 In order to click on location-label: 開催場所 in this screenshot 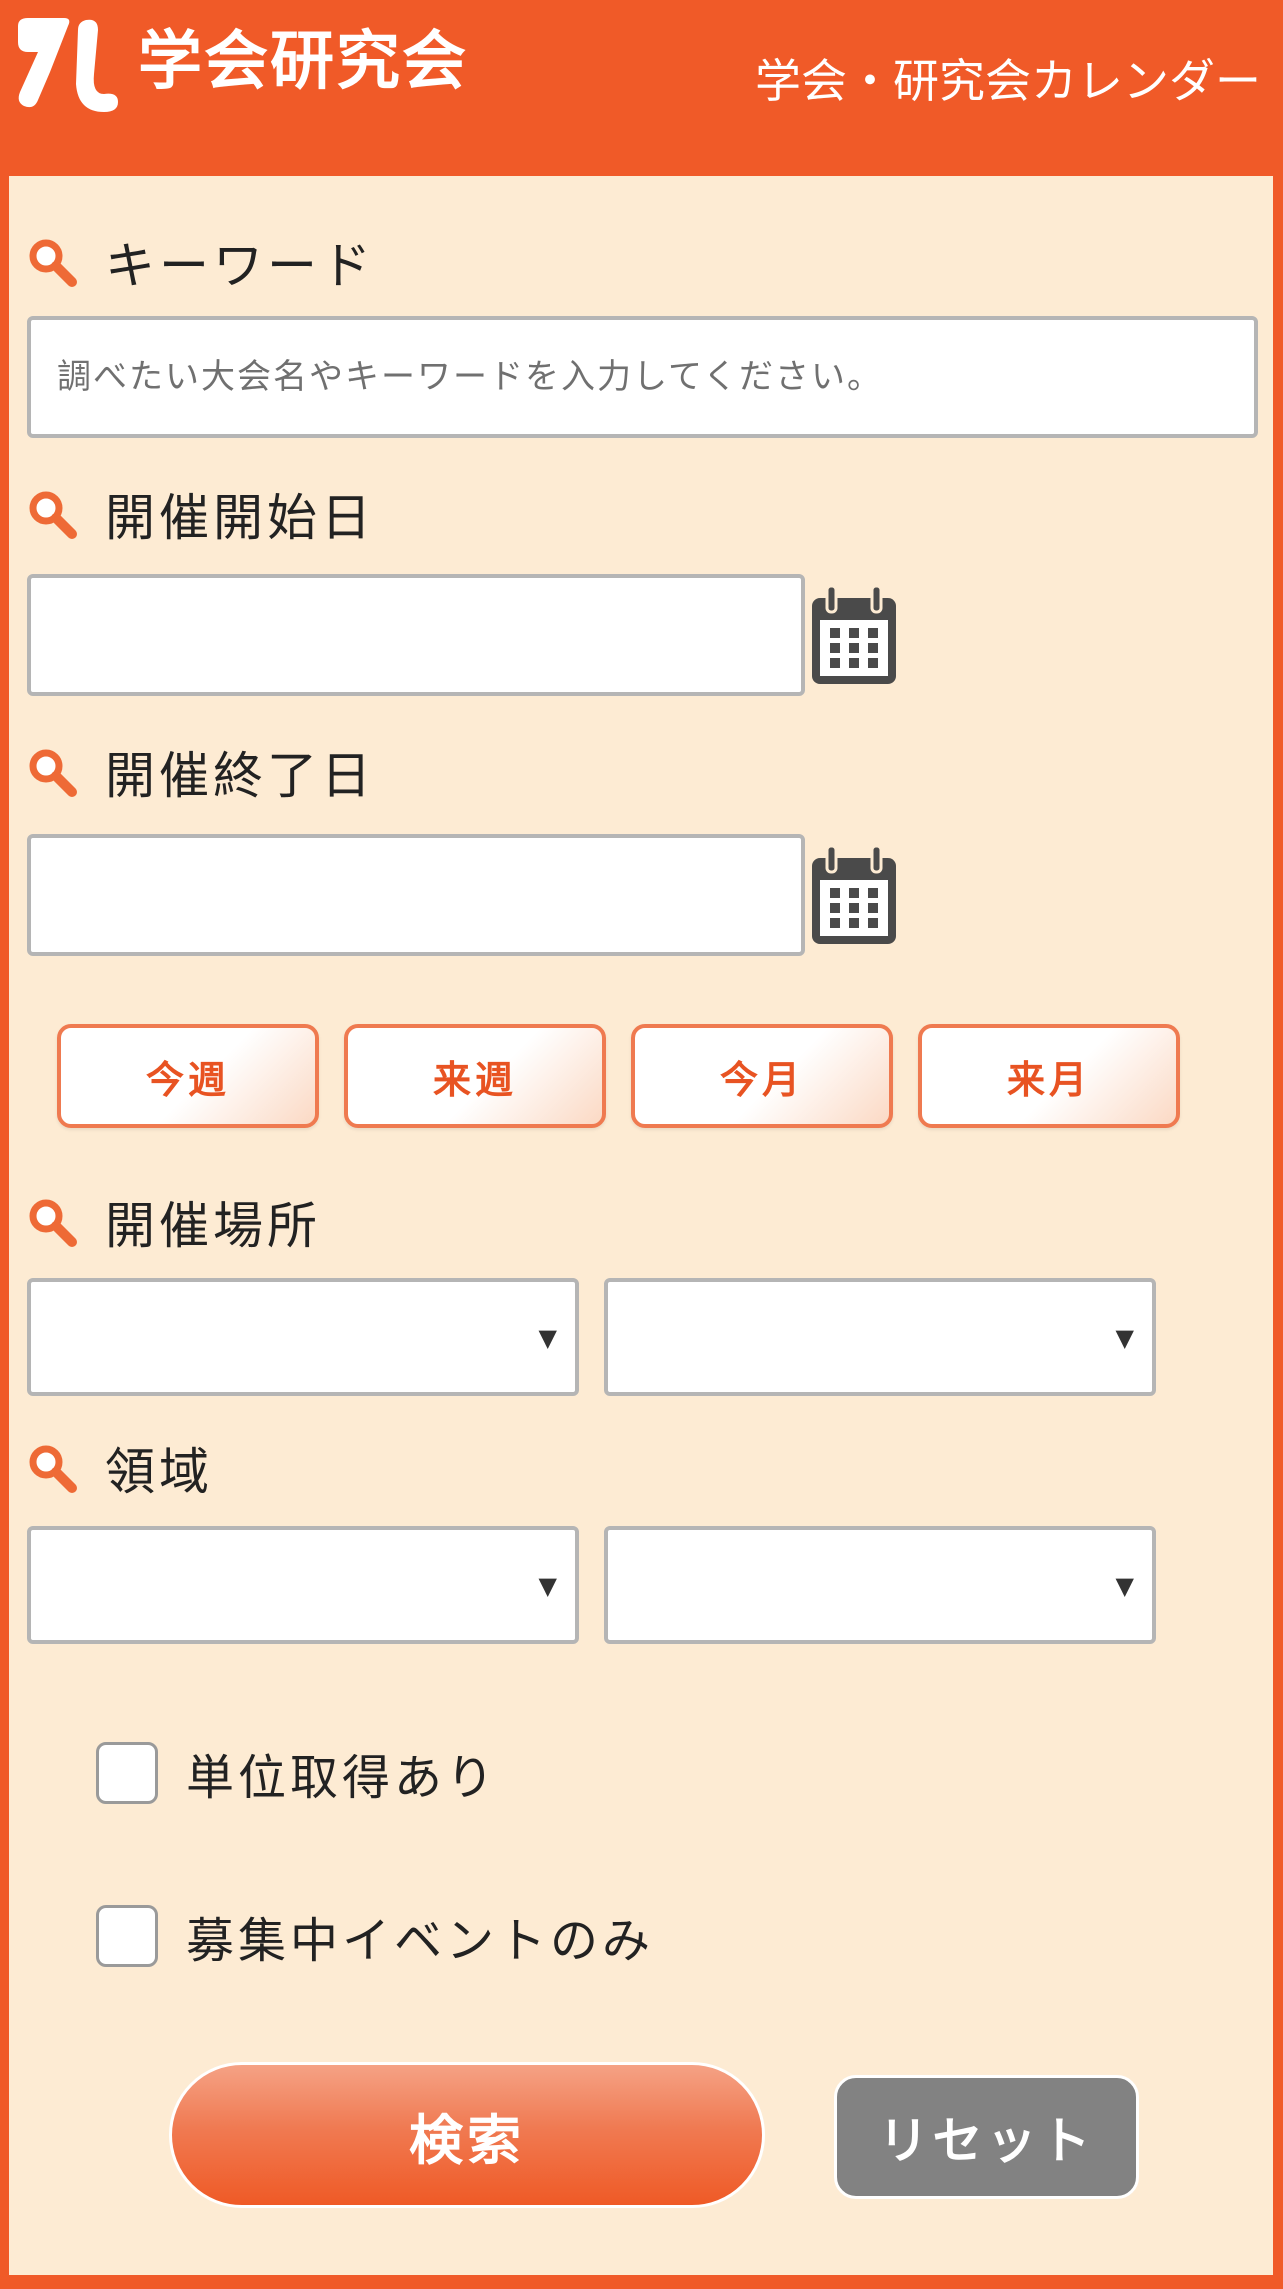, I will do `click(174, 1222)`.